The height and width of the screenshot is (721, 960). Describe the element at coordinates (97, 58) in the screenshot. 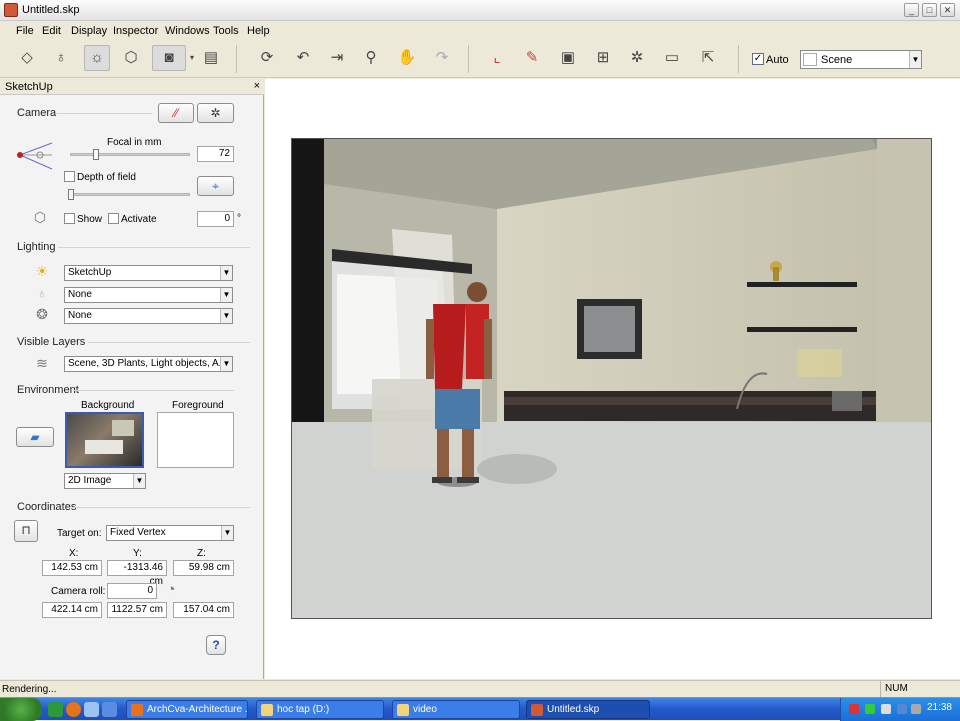

I see `sun-icon: ☼` at that location.